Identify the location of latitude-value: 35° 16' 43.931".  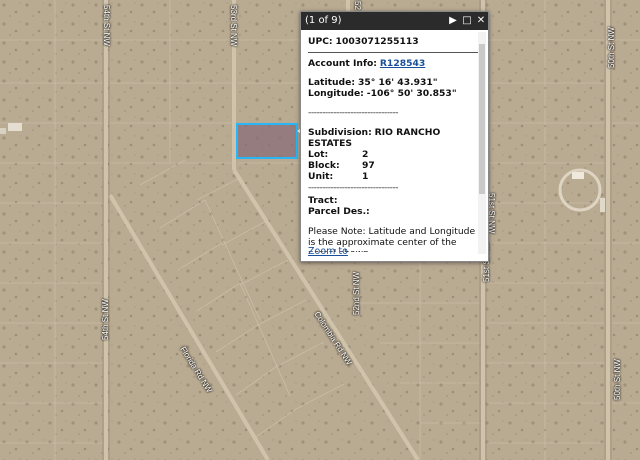
(397, 82).